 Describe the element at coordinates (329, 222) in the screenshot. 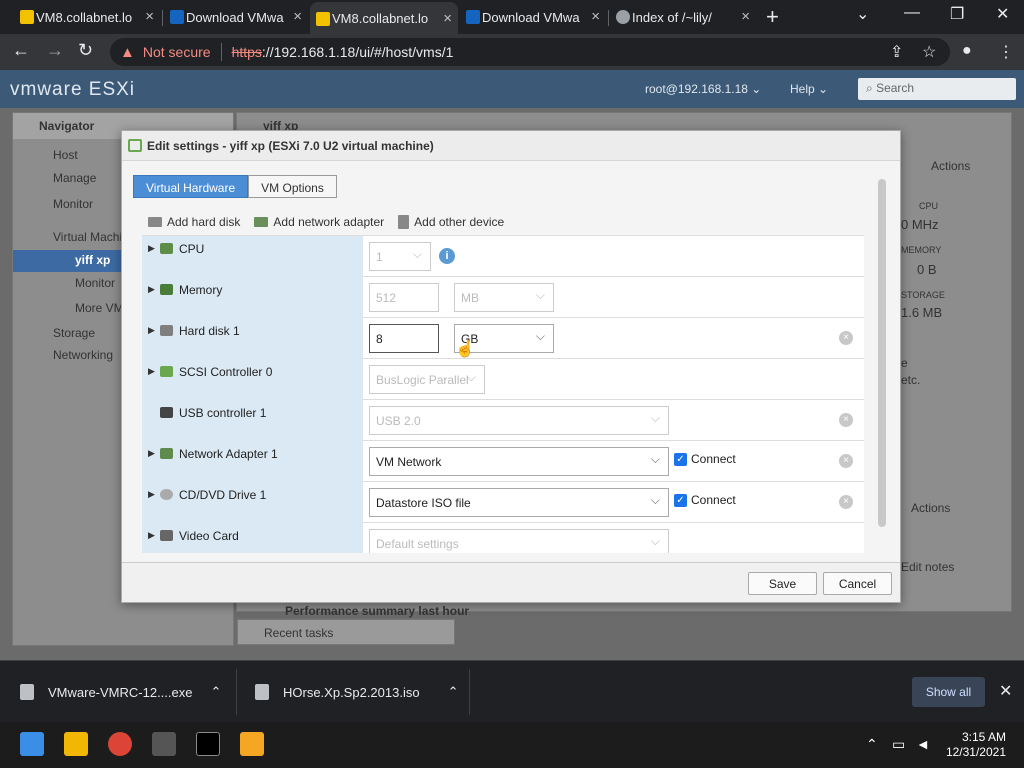

I see `add-network-adapter-label: Add network adapter` at that location.